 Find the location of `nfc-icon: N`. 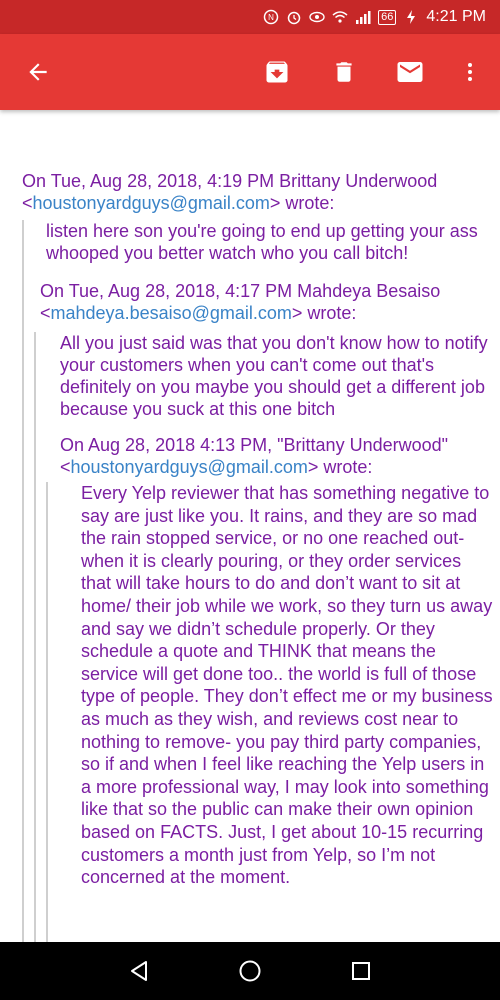

nfc-icon: N is located at coordinates (271, 17).